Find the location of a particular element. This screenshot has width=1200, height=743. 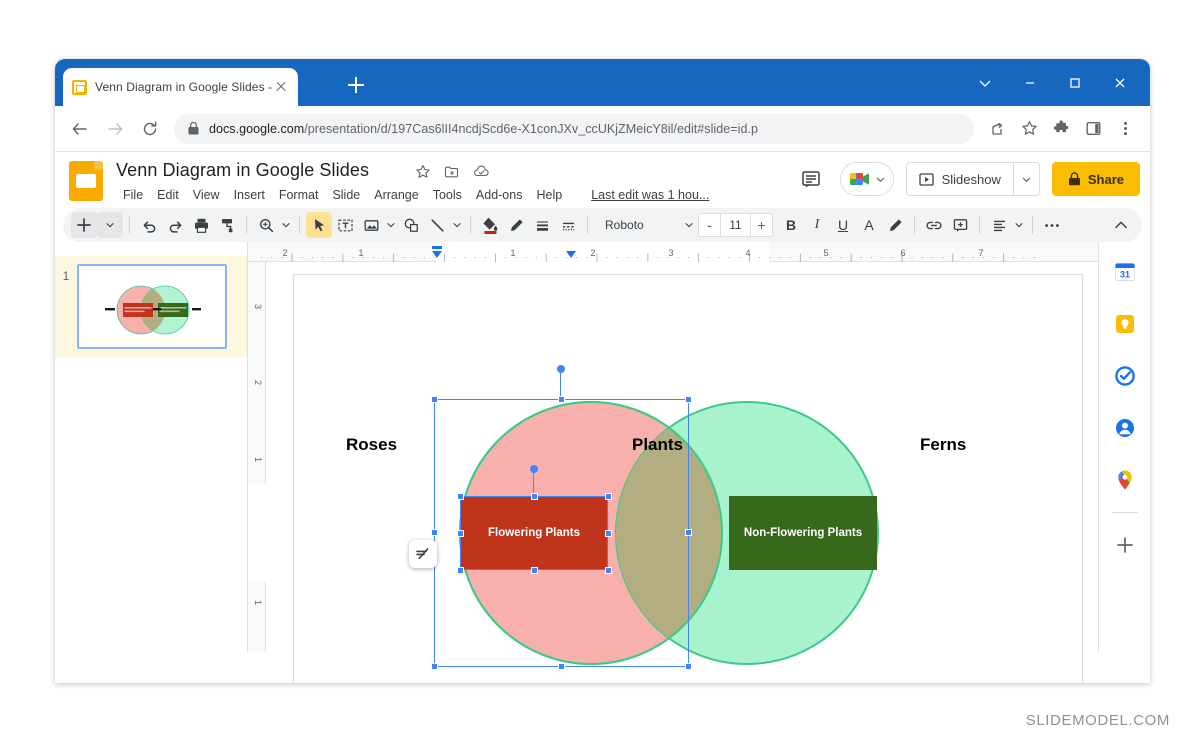

fill-color-icon is located at coordinates (490, 225).